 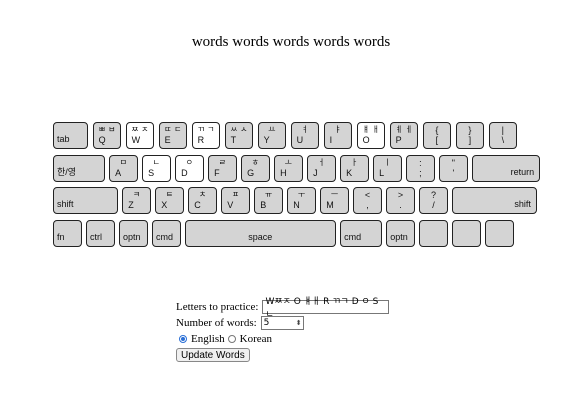 What do you see at coordinates (260, 233) in the screenshot?
I see `key-space: space` at bounding box center [260, 233].